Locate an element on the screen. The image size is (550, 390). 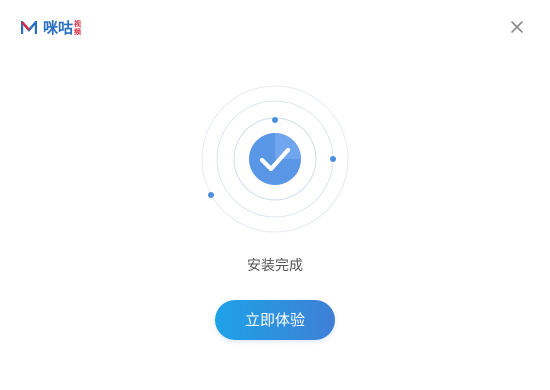
check-icon is located at coordinates (275, 159).